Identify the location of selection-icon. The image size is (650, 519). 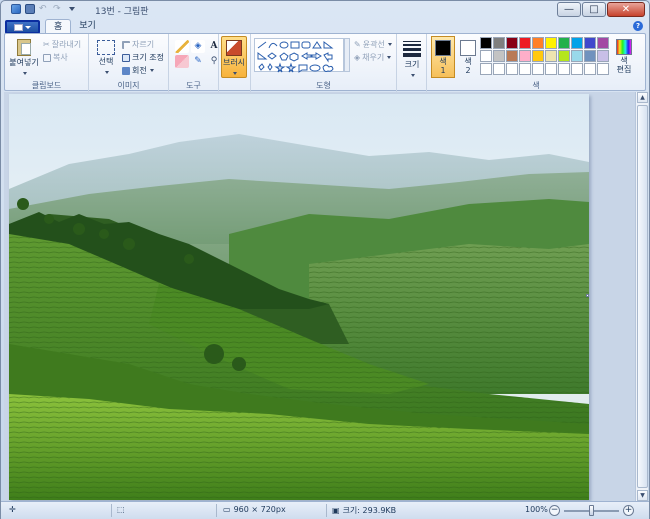
(106, 47).